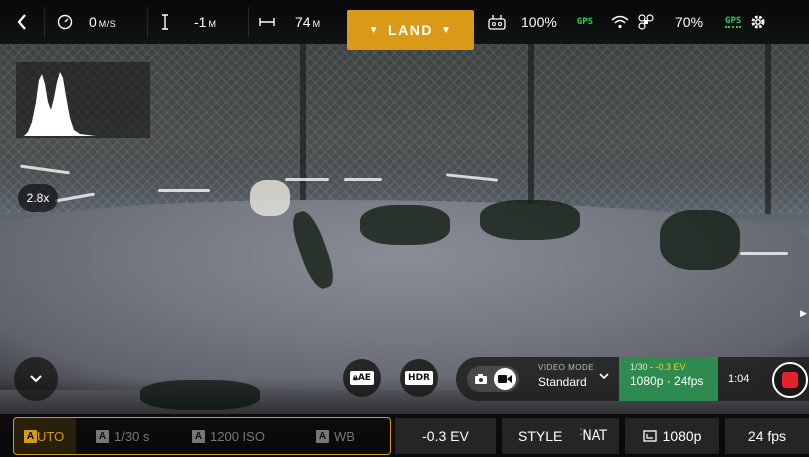 The width and height of the screenshot is (809, 457). I want to click on ev-setting: -0.3 EV, so click(445, 436).